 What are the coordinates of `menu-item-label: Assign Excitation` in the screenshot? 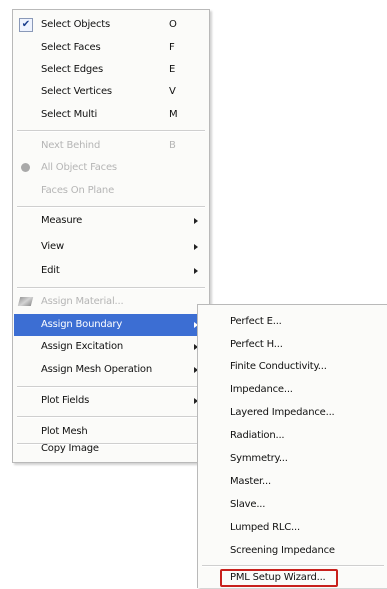 It's located at (82, 346).